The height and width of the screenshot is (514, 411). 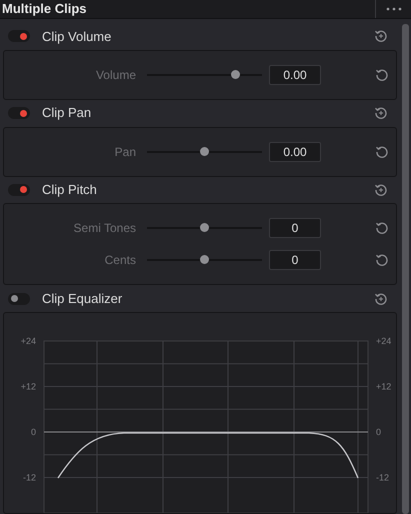 I want to click on slider-label: Semi Tones, so click(x=104, y=229).